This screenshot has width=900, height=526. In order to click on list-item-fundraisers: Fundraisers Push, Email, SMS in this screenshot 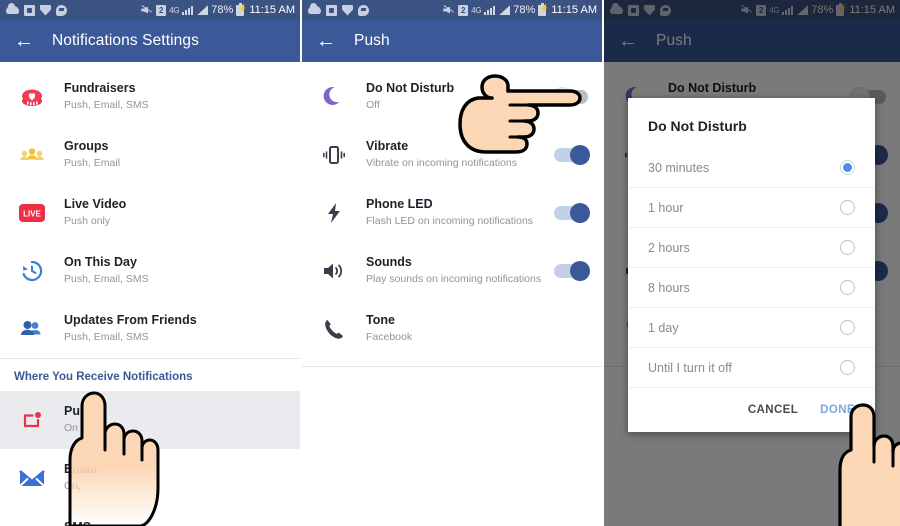, I will do `click(150, 97)`.